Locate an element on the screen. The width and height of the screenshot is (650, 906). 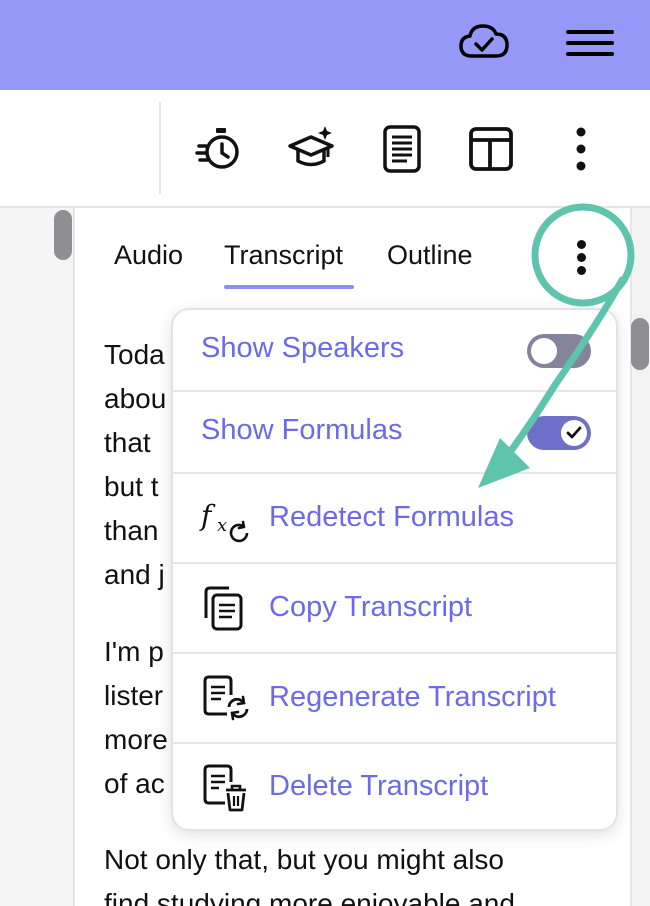
transcript-line: find studying more enjoyable and is located at coordinates (309, 897).